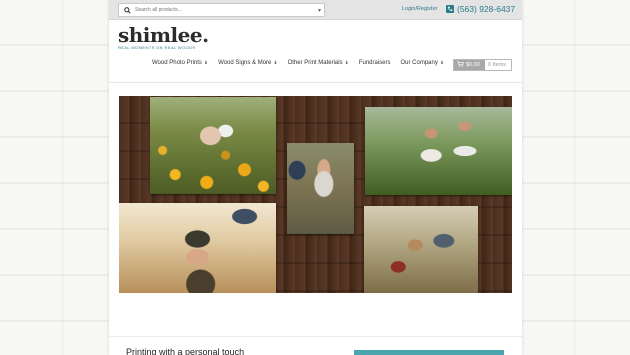 This screenshot has width=630, height=355. I want to click on logo: shimlee. REAL MOMENTS ON REAL WOOD®, so click(163, 37).